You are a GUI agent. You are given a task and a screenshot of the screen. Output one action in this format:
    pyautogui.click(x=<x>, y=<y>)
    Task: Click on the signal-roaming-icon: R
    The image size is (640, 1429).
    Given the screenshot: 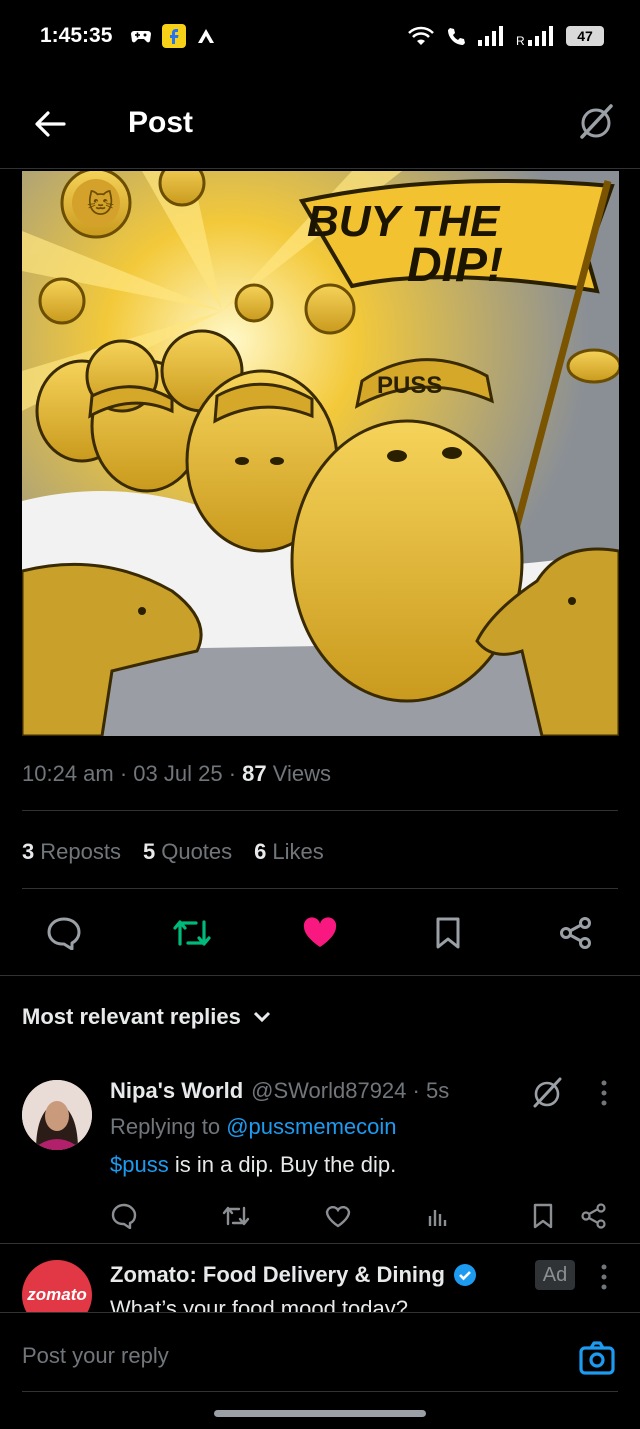 What is the action you would take?
    pyautogui.click(x=534, y=36)
    